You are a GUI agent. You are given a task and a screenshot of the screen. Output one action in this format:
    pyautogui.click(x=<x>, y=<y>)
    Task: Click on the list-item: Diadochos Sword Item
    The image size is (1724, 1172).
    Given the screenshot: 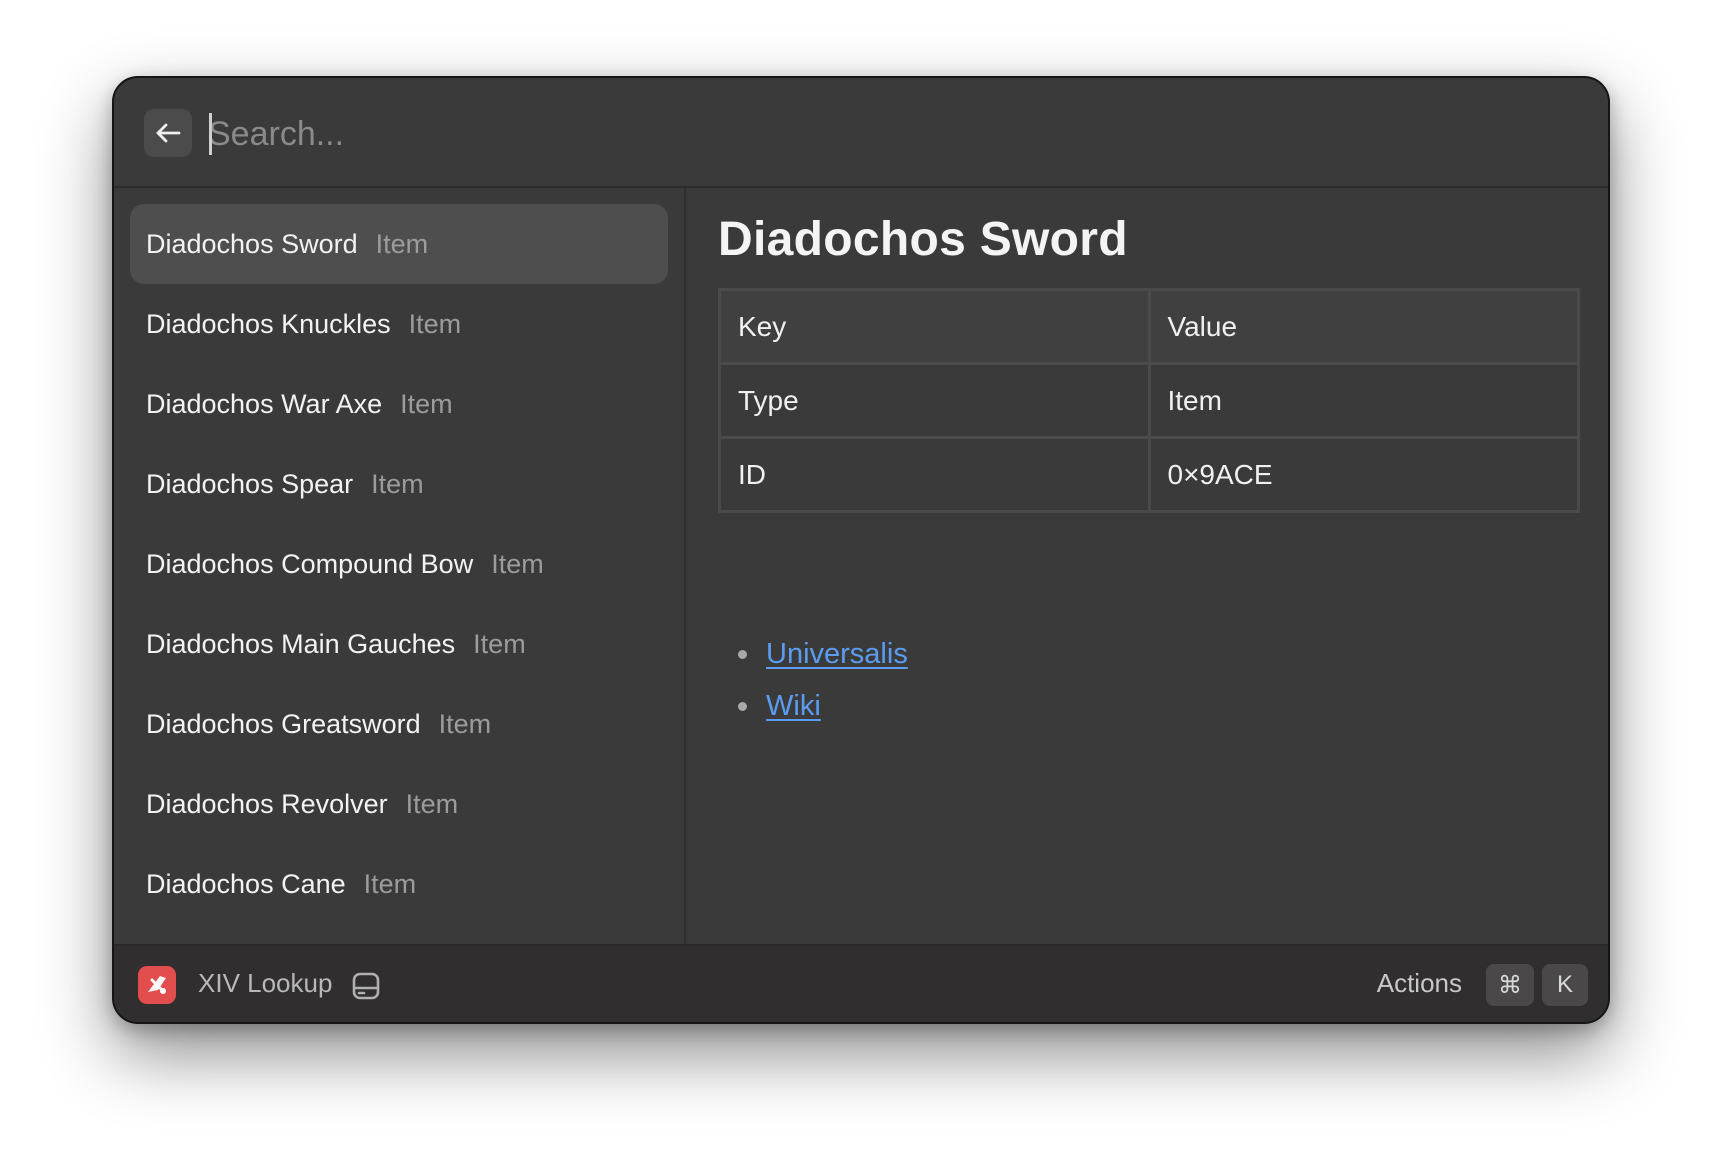 What is the action you would take?
    pyautogui.click(x=399, y=244)
    